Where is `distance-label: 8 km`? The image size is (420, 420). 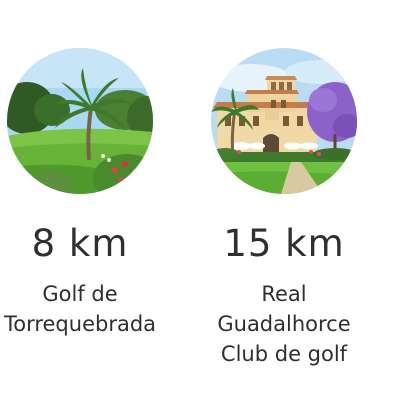
distance-label: 8 km is located at coordinates (80, 243).